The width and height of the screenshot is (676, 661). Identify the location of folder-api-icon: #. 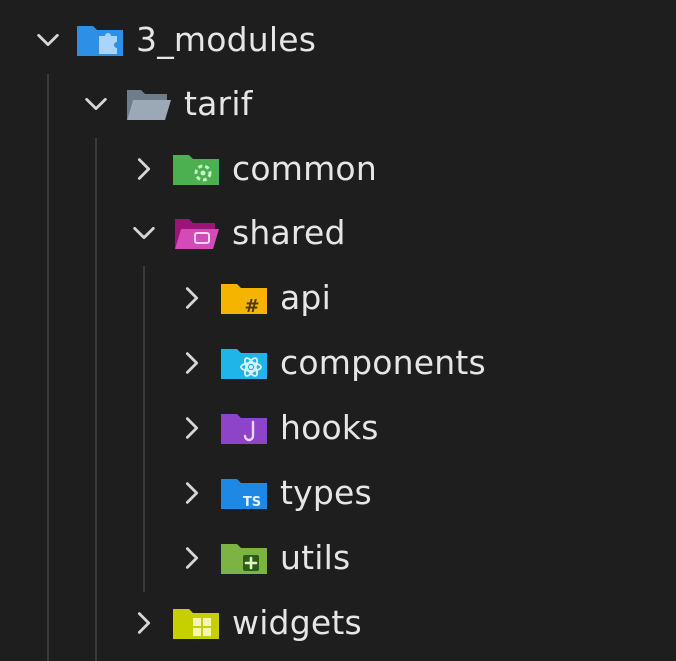
(244, 298).